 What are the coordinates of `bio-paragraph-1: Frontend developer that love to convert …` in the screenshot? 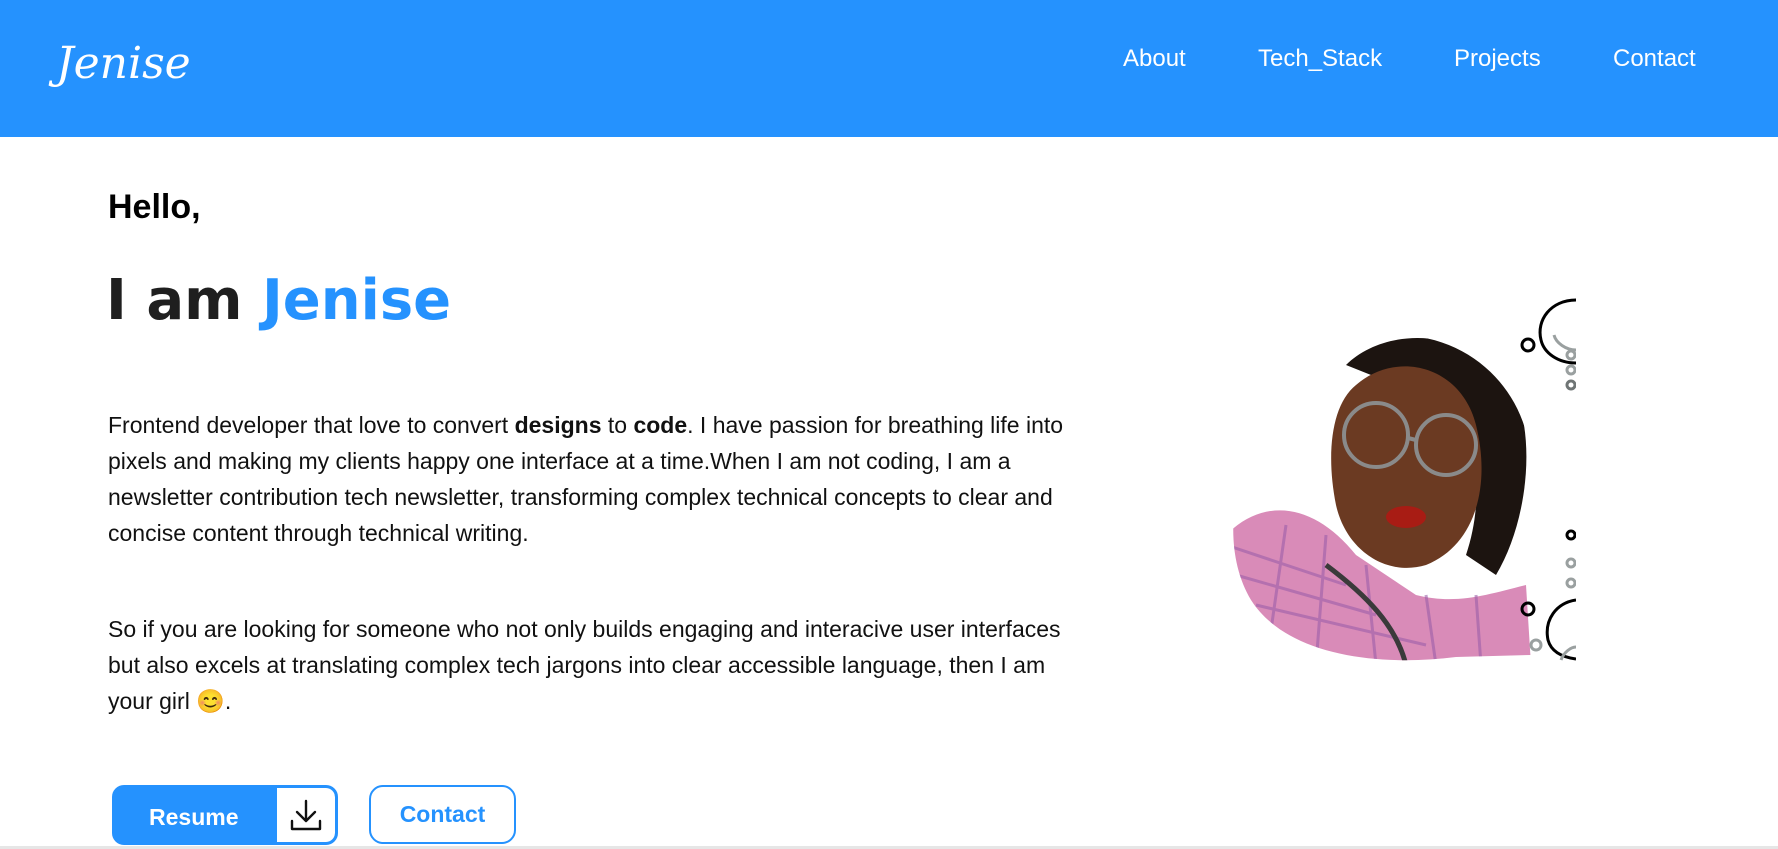 It's located at (600, 479).